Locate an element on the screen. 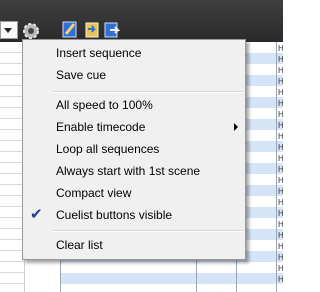 The height and width of the screenshot is (292, 320). dropdown-button is located at coordinates (9, 30).